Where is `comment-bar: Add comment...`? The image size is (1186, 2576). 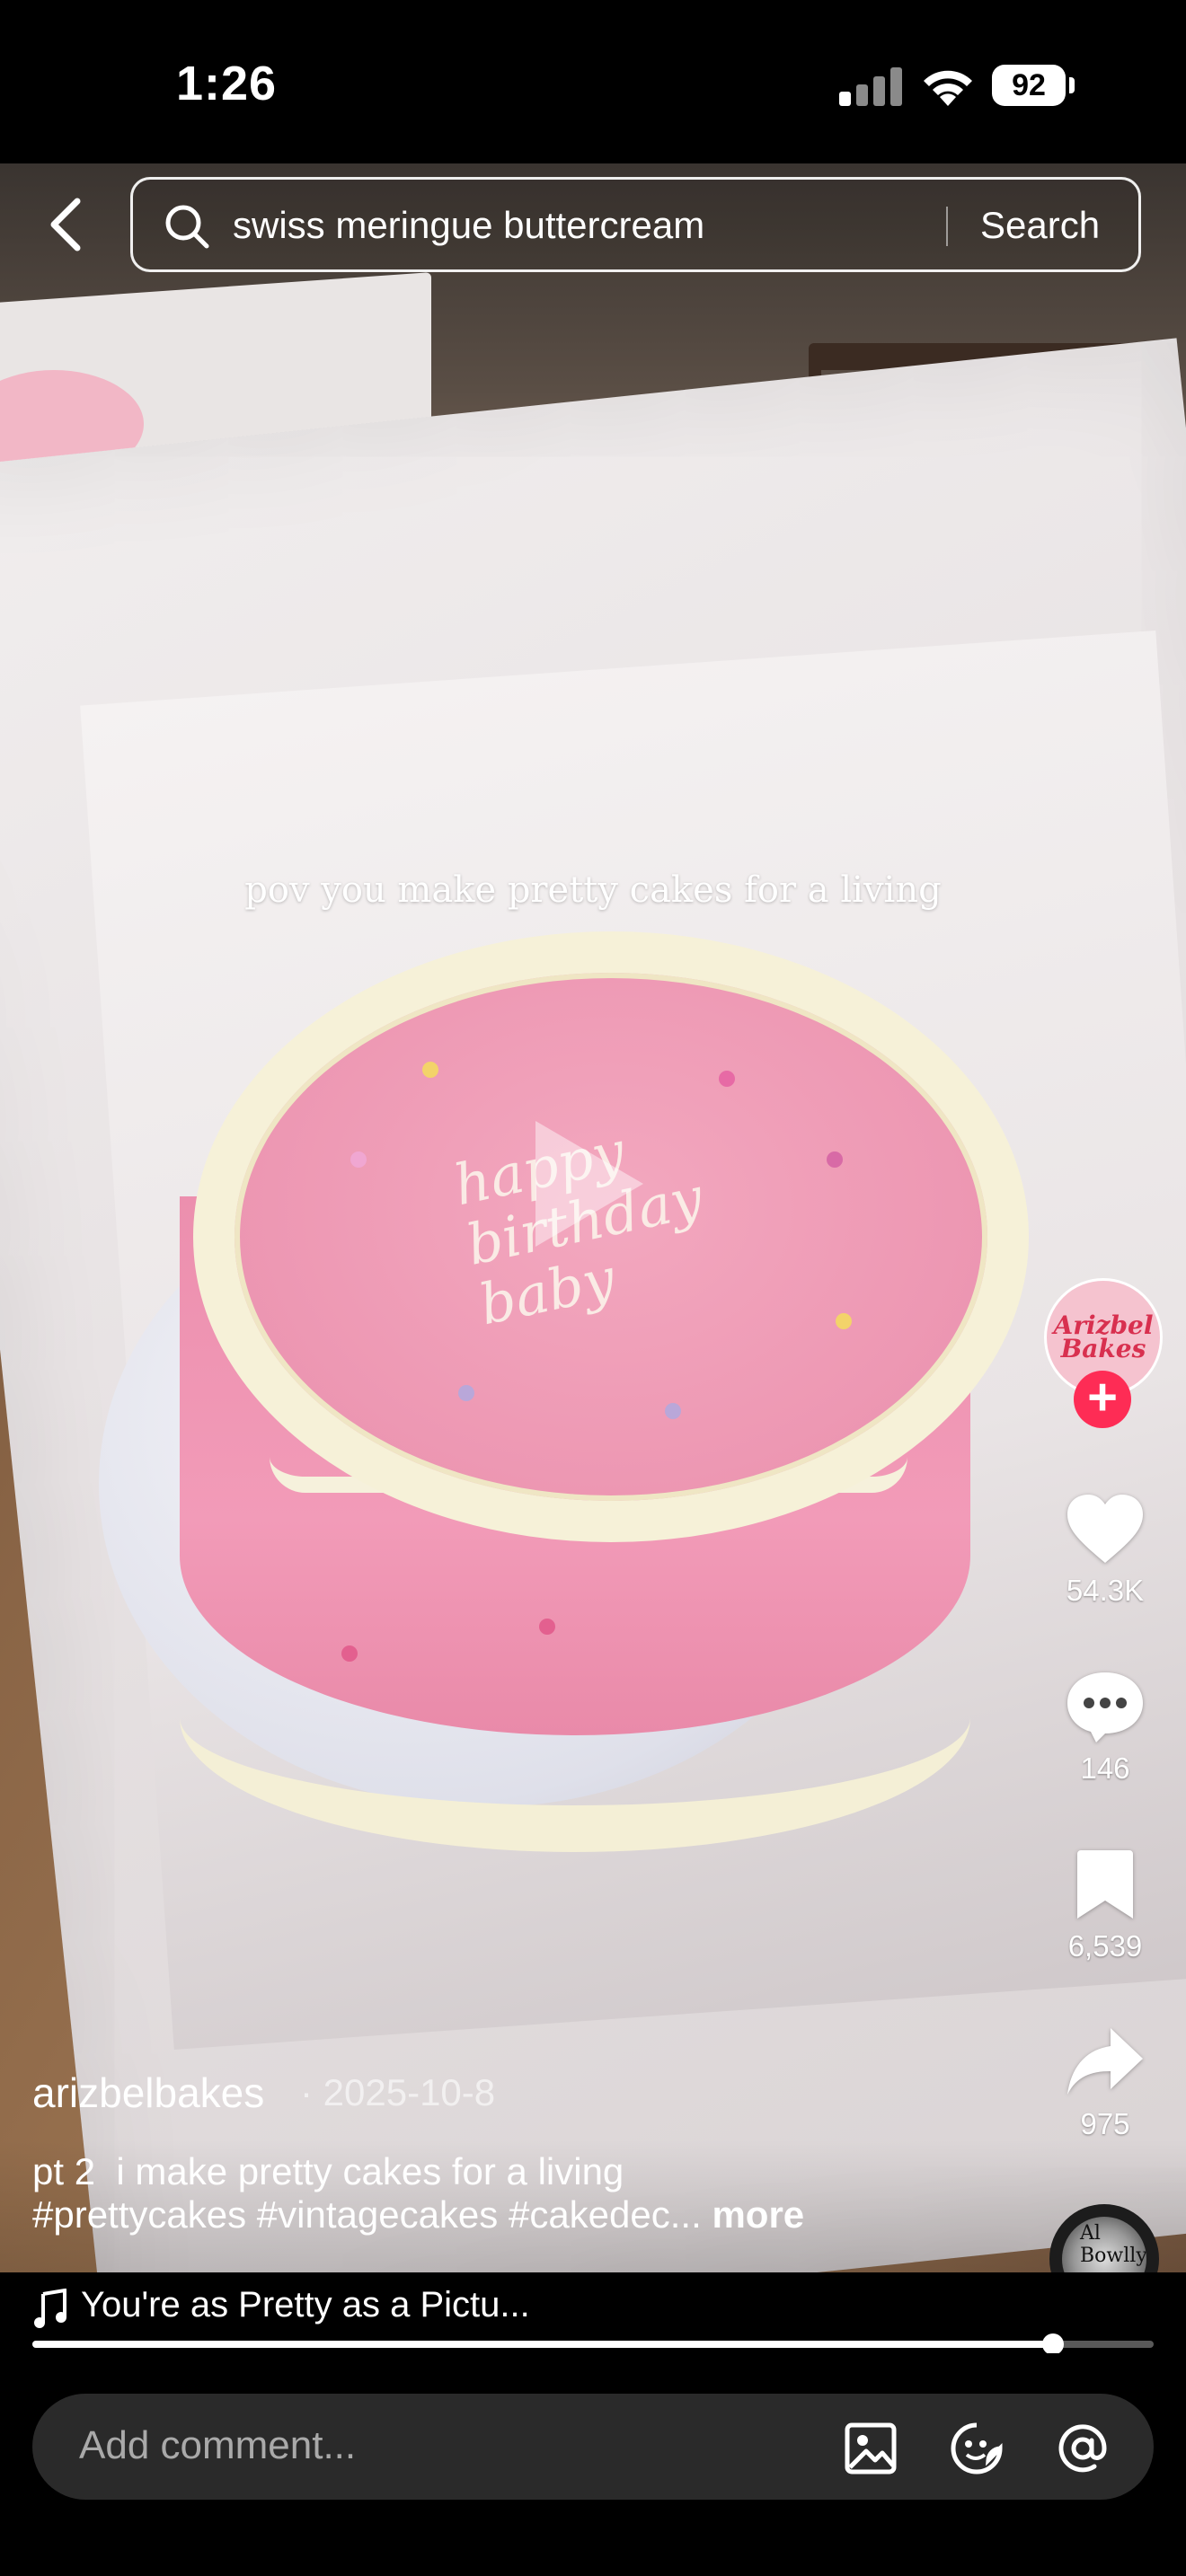
comment-bar: Add comment... is located at coordinates (593, 2464).